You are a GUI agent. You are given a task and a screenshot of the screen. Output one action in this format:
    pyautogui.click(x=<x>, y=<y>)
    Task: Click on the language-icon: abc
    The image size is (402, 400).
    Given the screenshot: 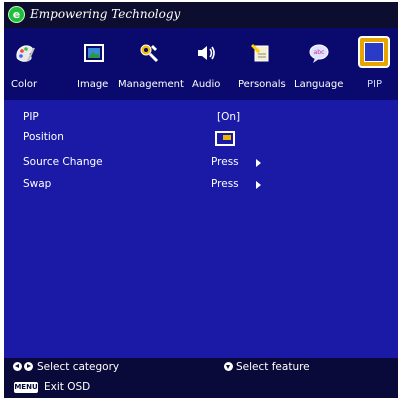 What is the action you would take?
    pyautogui.click(x=319, y=53)
    